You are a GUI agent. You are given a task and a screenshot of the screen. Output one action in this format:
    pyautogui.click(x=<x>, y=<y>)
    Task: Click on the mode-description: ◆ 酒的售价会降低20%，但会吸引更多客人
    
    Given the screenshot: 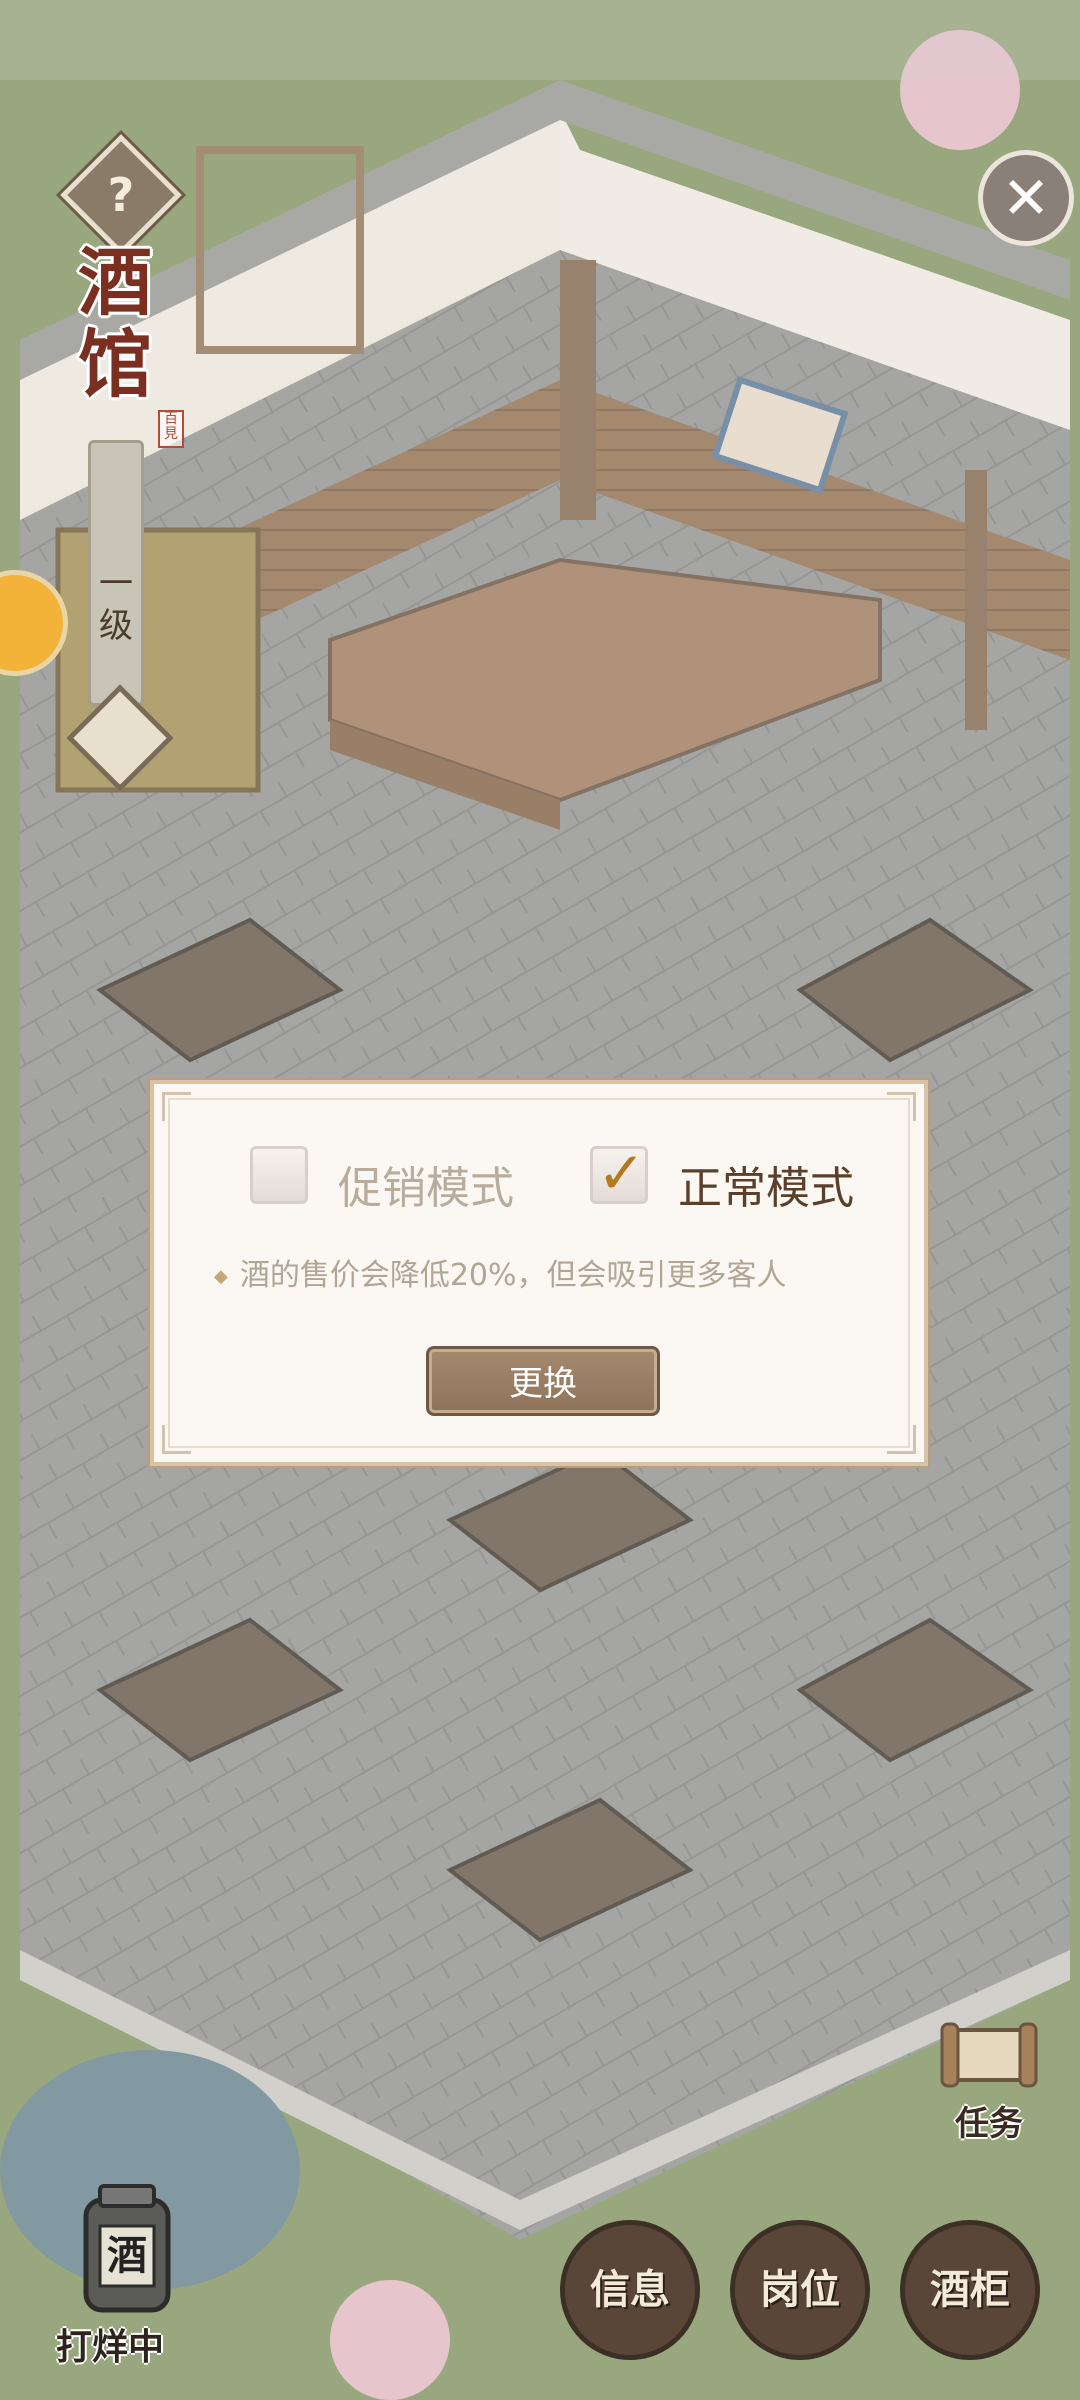 What is the action you would take?
    pyautogui.click(x=500, y=1272)
    